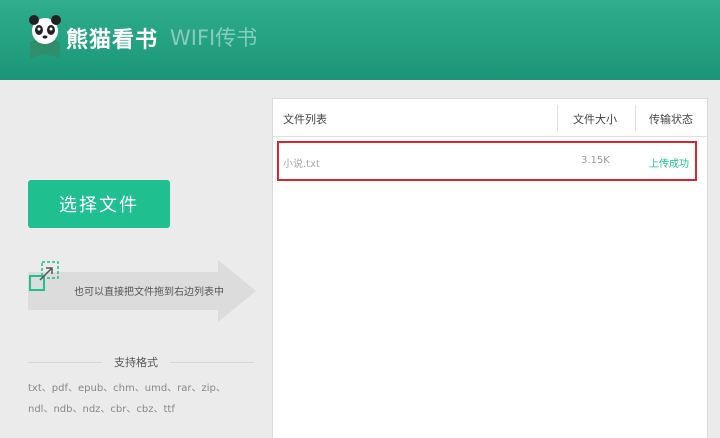  I want to click on file-size: 3.15K, so click(595, 160).